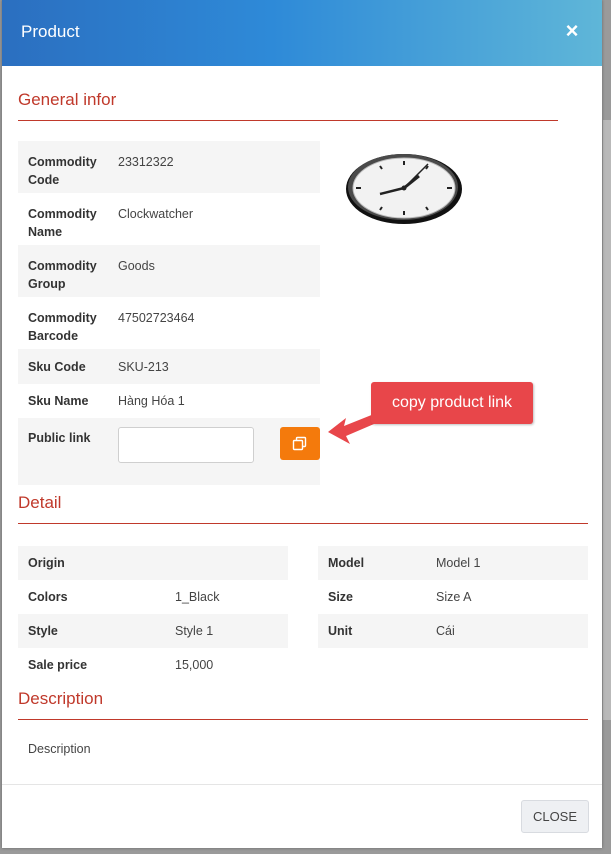 Image resolution: width=611 pixels, height=854 pixels. What do you see at coordinates (46, 563) in the screenshot?
I see `row-label: Origin` at bounding box center [46, 563].